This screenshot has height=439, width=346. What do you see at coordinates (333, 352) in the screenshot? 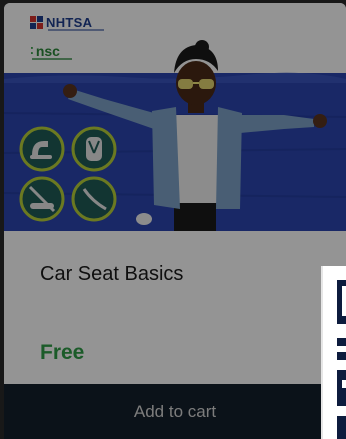
I see `qr-code-panel` at bounding box center [333, 352].